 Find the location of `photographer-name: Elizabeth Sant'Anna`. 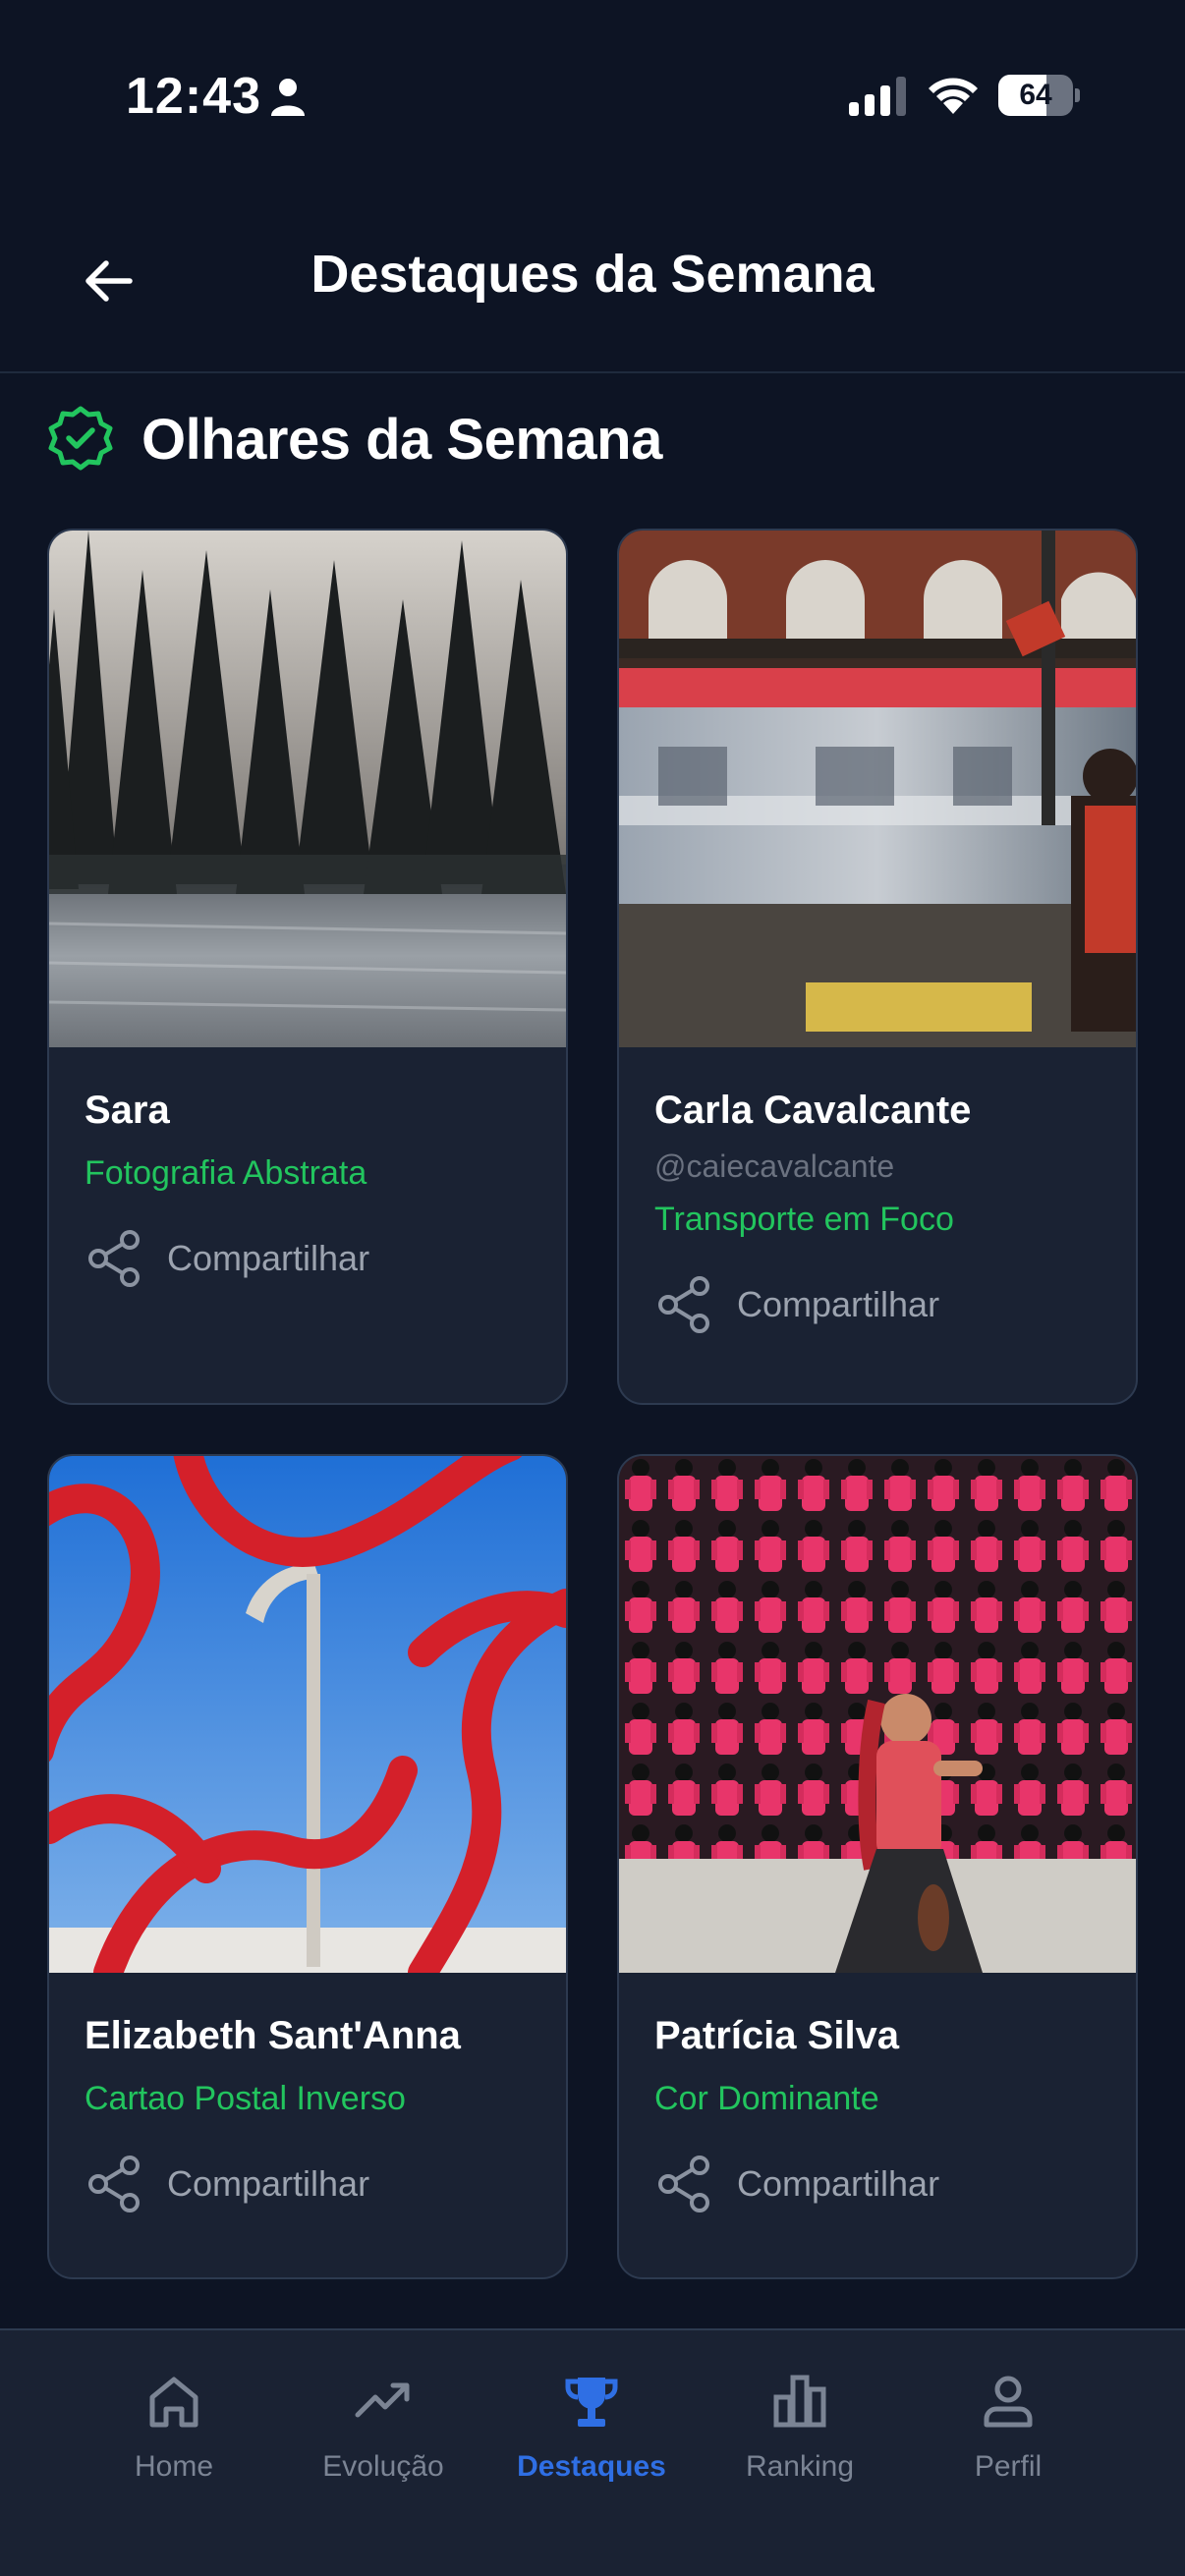

photographer-name: Elizabeth Sant'Anna is located at coordinates (273, 2035).